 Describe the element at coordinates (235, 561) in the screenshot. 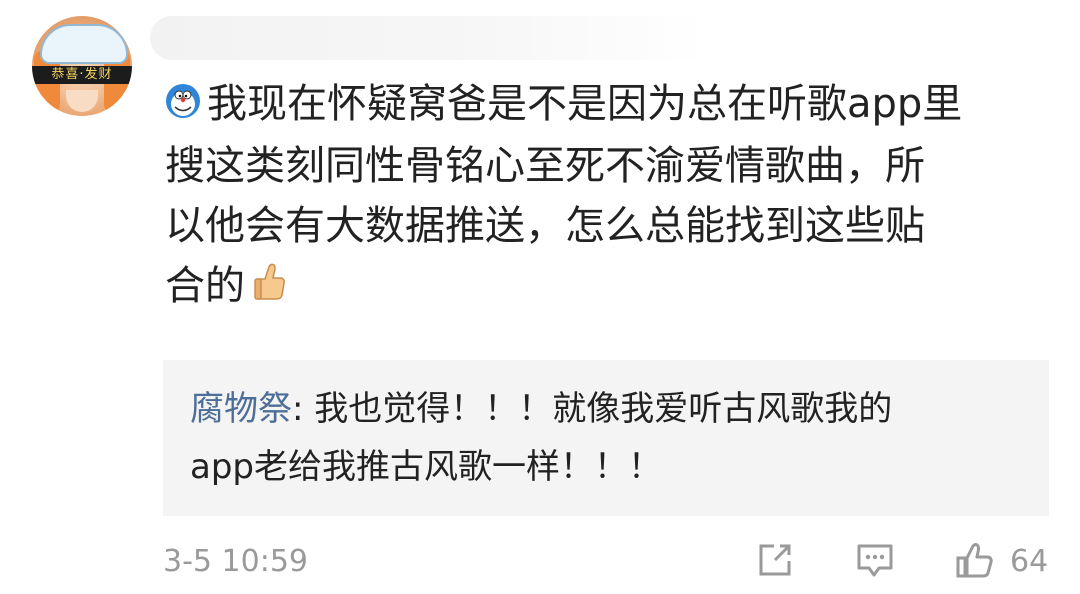

I see `timestamp: 3-5 10:59` at that location.